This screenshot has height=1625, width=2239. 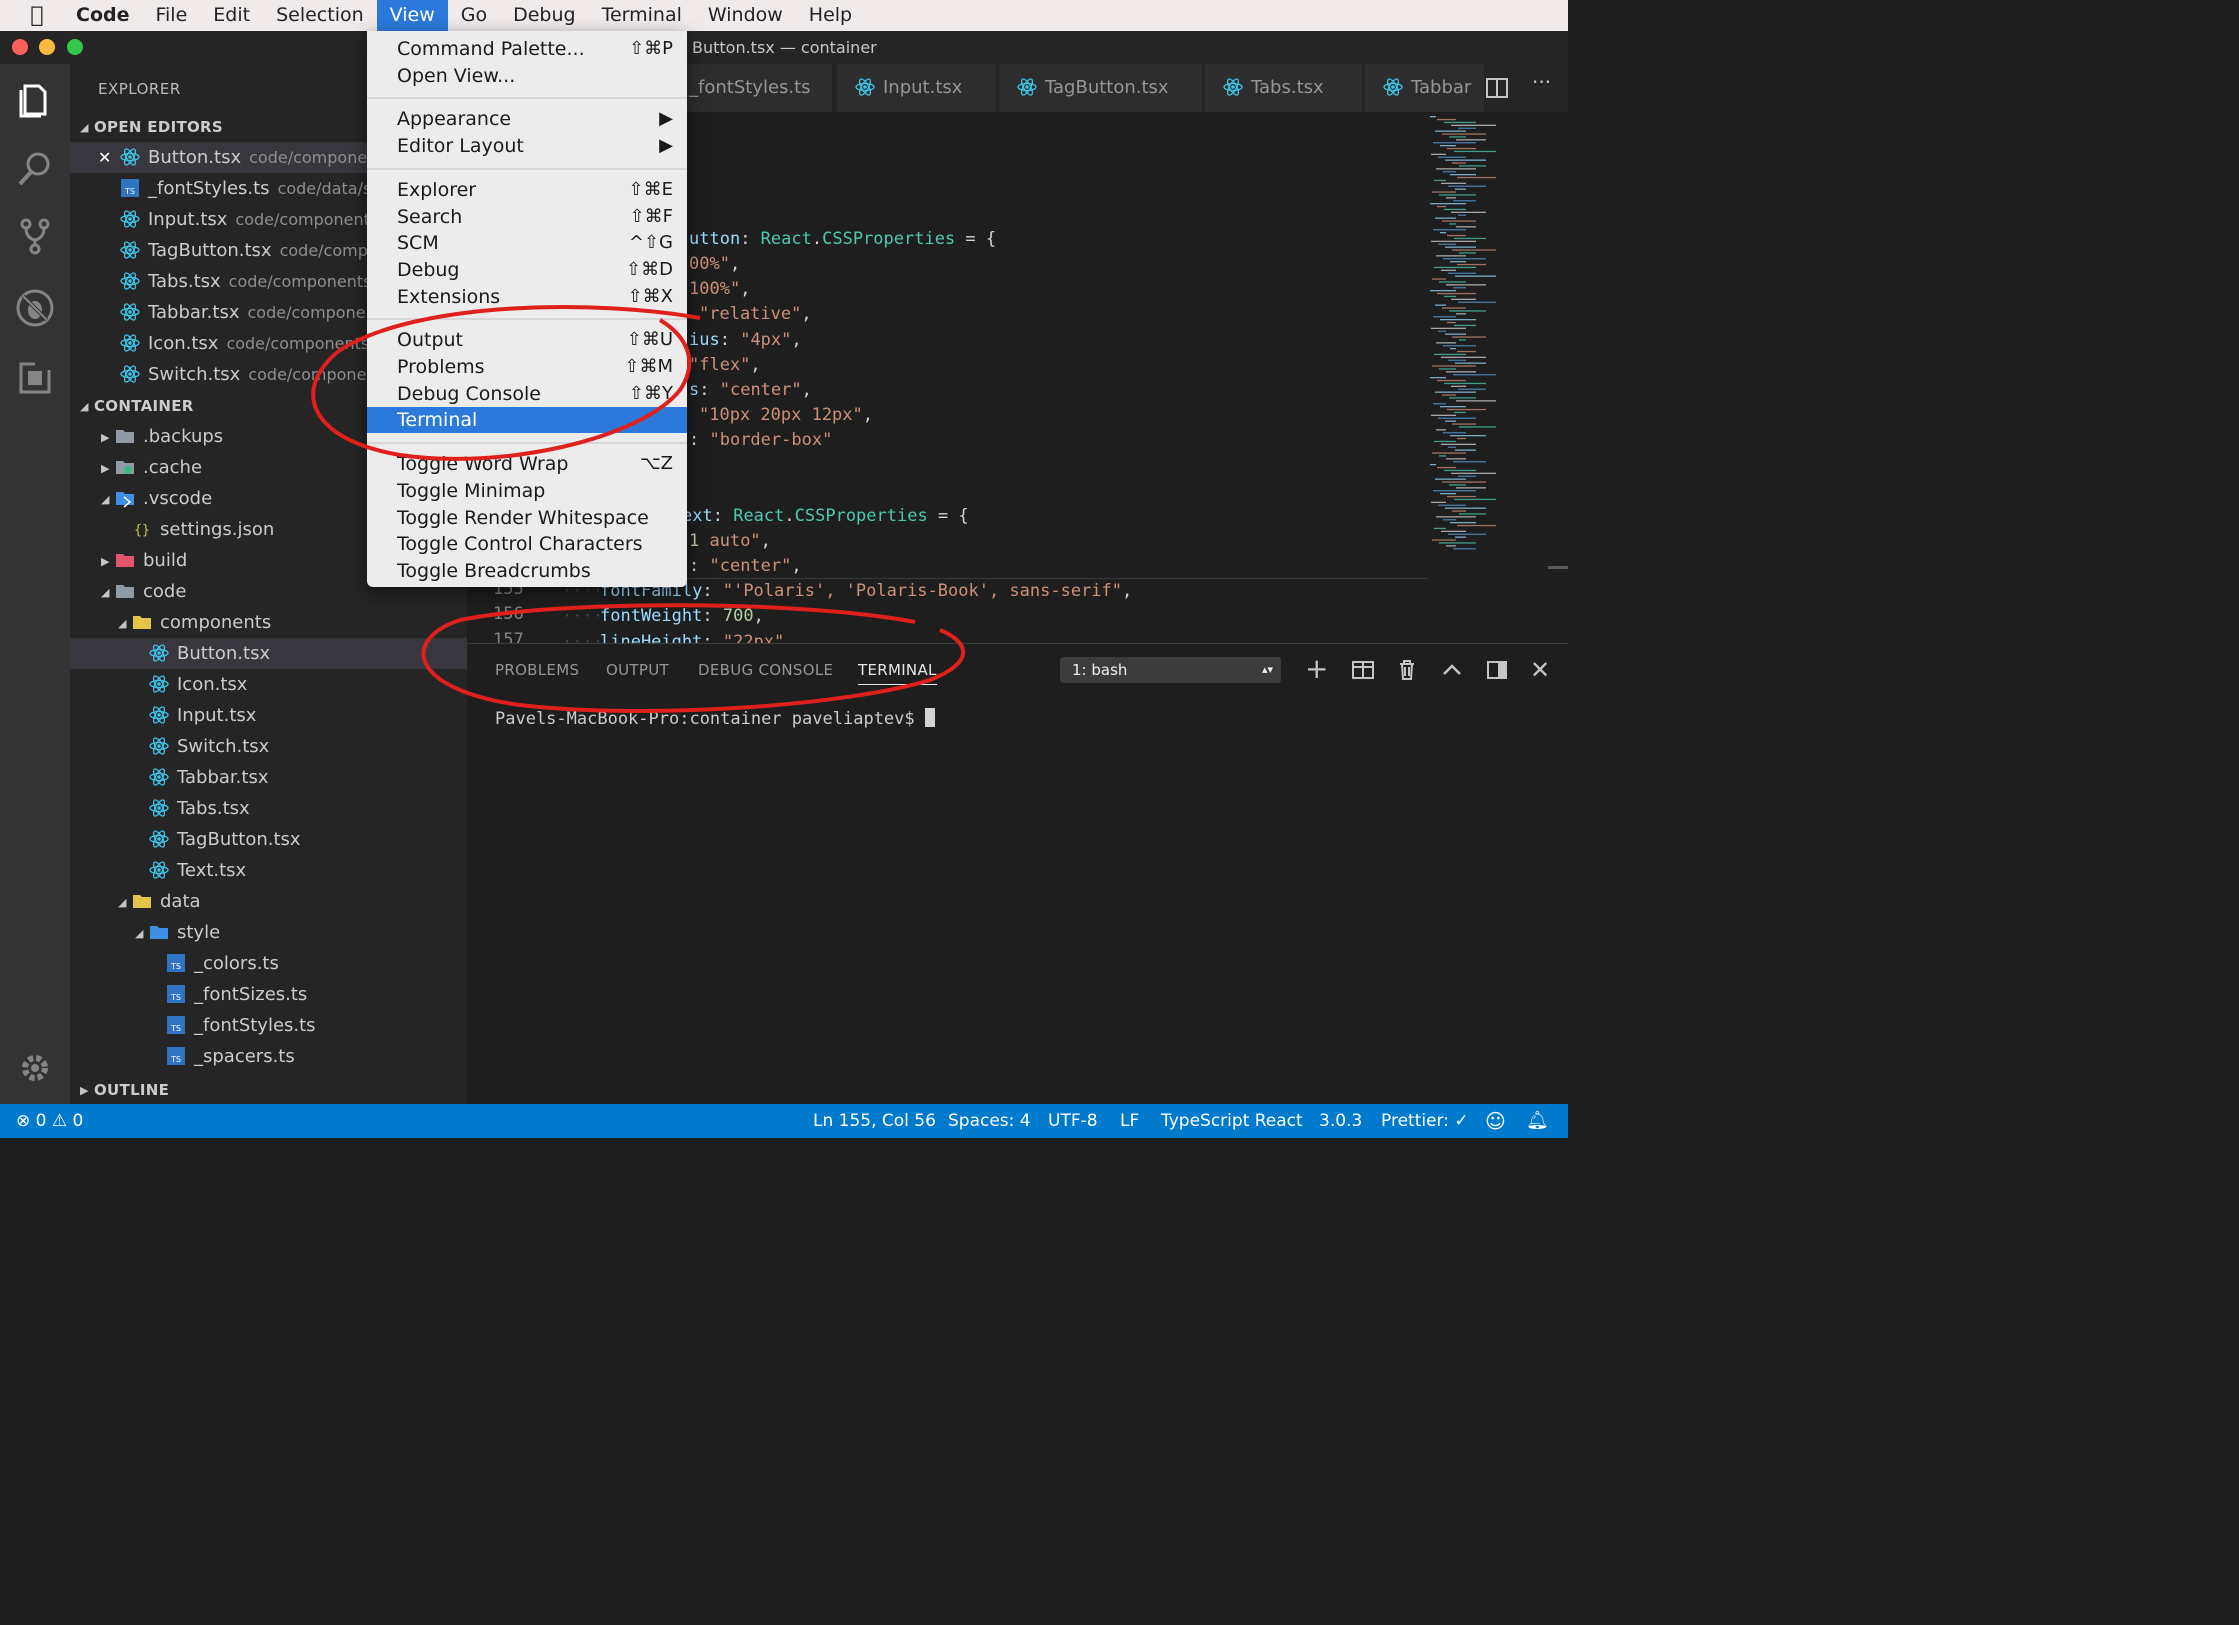 I want to click on view-menu-item-scm: SCM ^⇧G, so click(x=527, y=243).